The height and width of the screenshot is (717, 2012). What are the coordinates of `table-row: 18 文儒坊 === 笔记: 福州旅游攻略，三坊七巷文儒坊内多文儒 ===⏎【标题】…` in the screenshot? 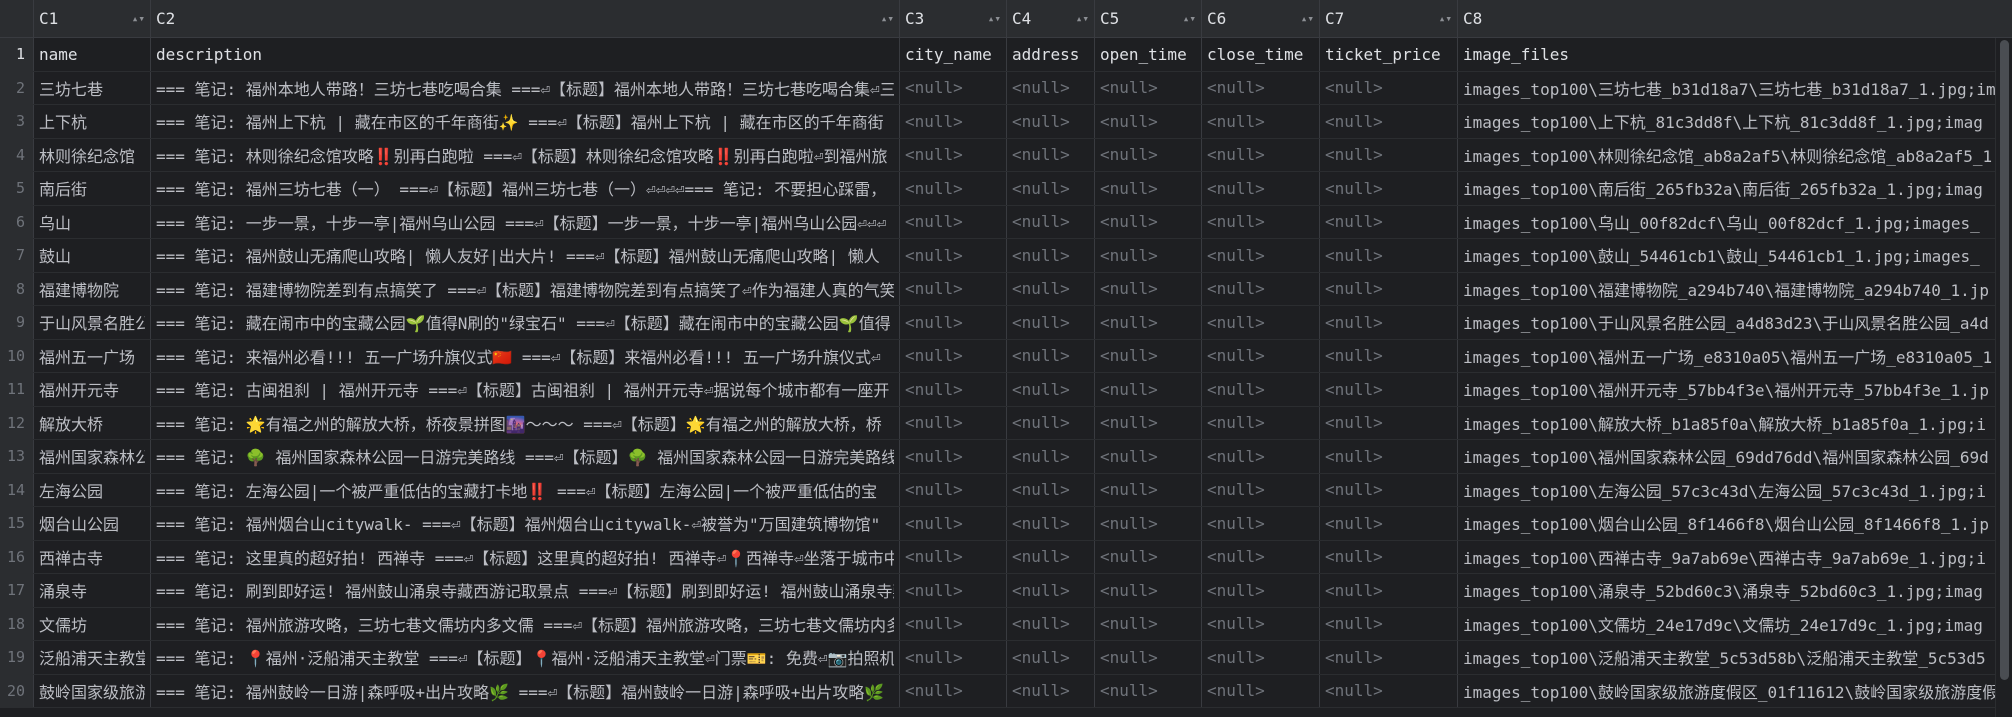 It's located at (1006, 624).